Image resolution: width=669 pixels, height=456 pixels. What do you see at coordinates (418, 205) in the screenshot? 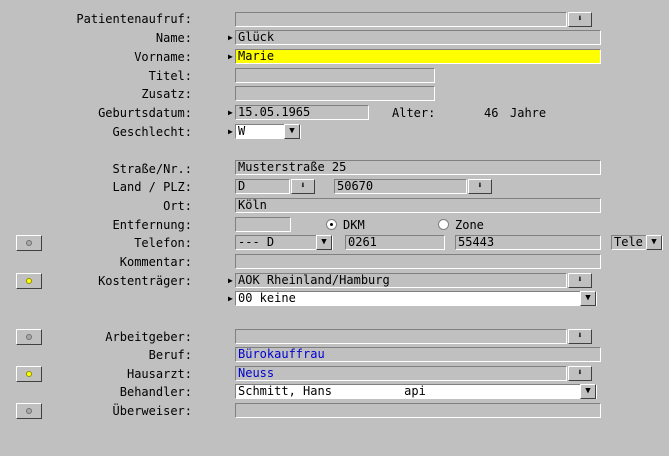
I see `ort-field: Köln` at bounding box center [418, 205].